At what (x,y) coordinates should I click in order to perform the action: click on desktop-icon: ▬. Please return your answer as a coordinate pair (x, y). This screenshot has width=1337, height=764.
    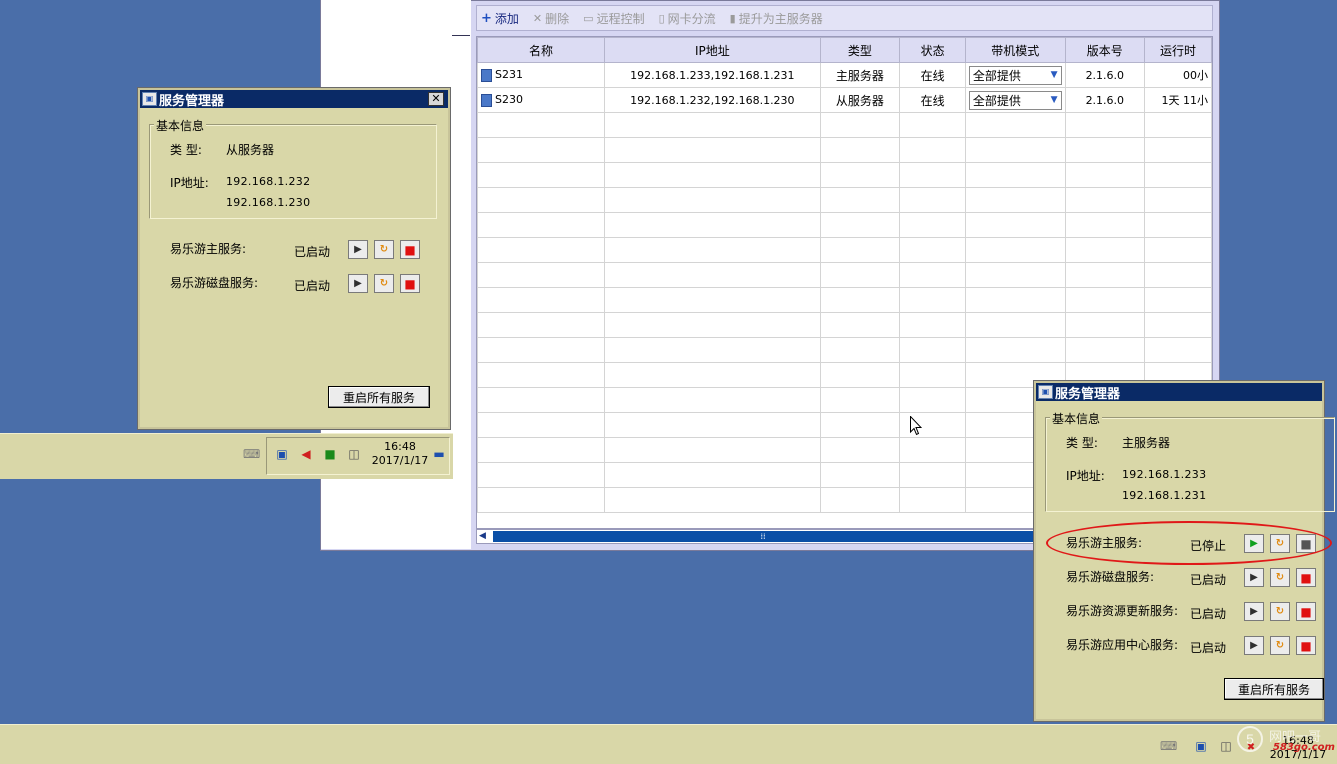
    Looking at the image, I should click on (439, 454).